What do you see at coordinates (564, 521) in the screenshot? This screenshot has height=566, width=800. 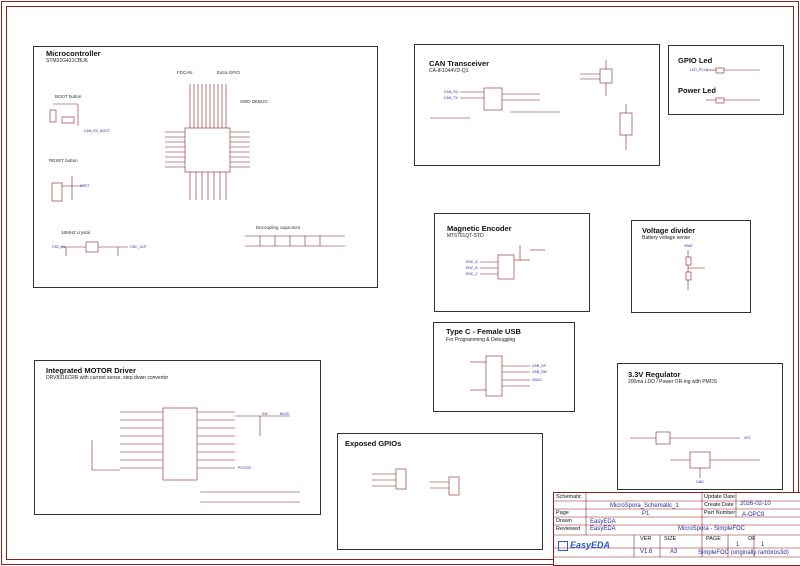 I see `drawn-label: Drawn` at bounding box center [564, 521].